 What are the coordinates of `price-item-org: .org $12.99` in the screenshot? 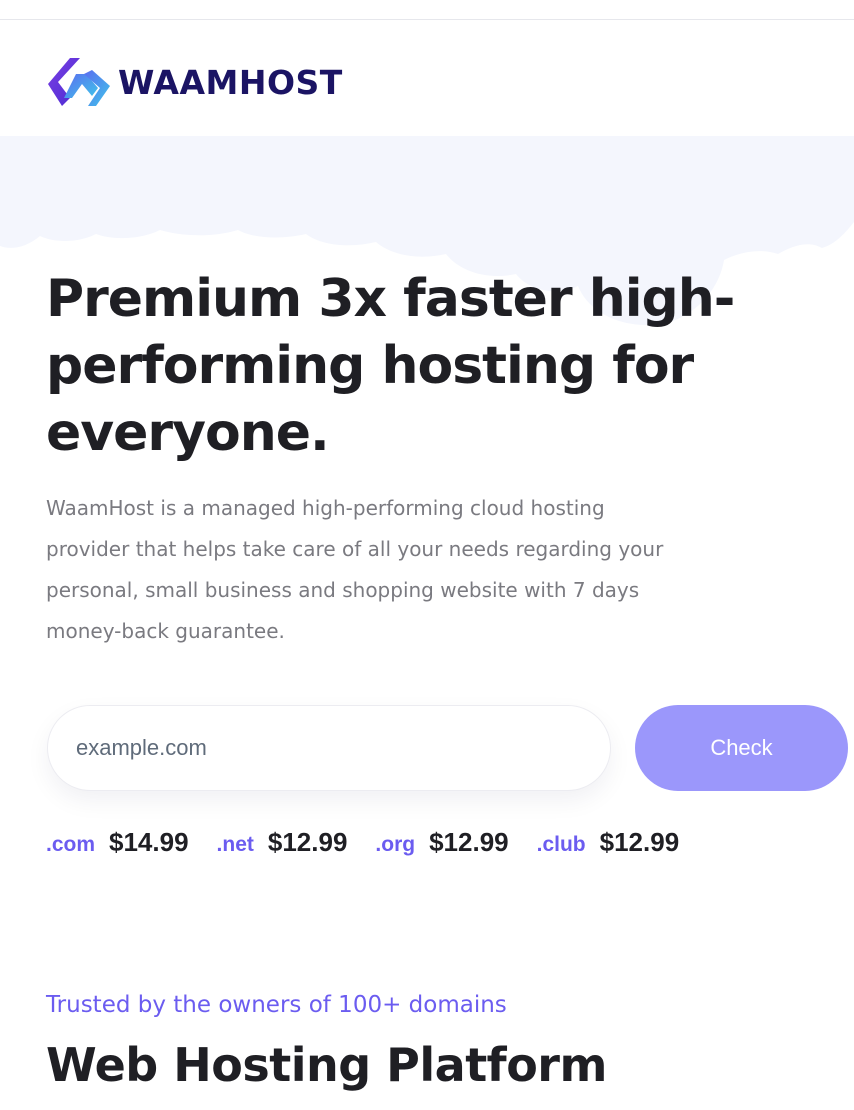 It's located at (441, 842).